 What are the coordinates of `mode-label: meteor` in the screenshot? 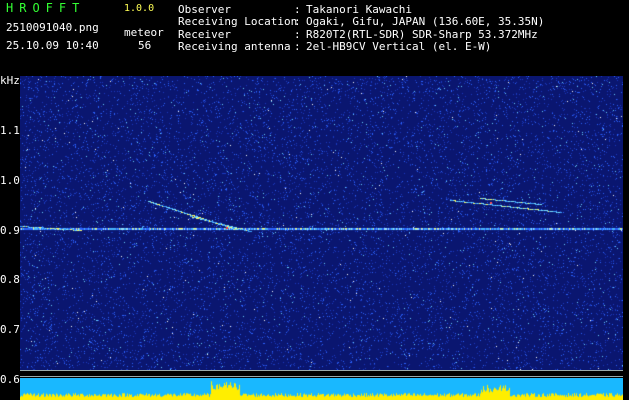 It's located at (144, 32).